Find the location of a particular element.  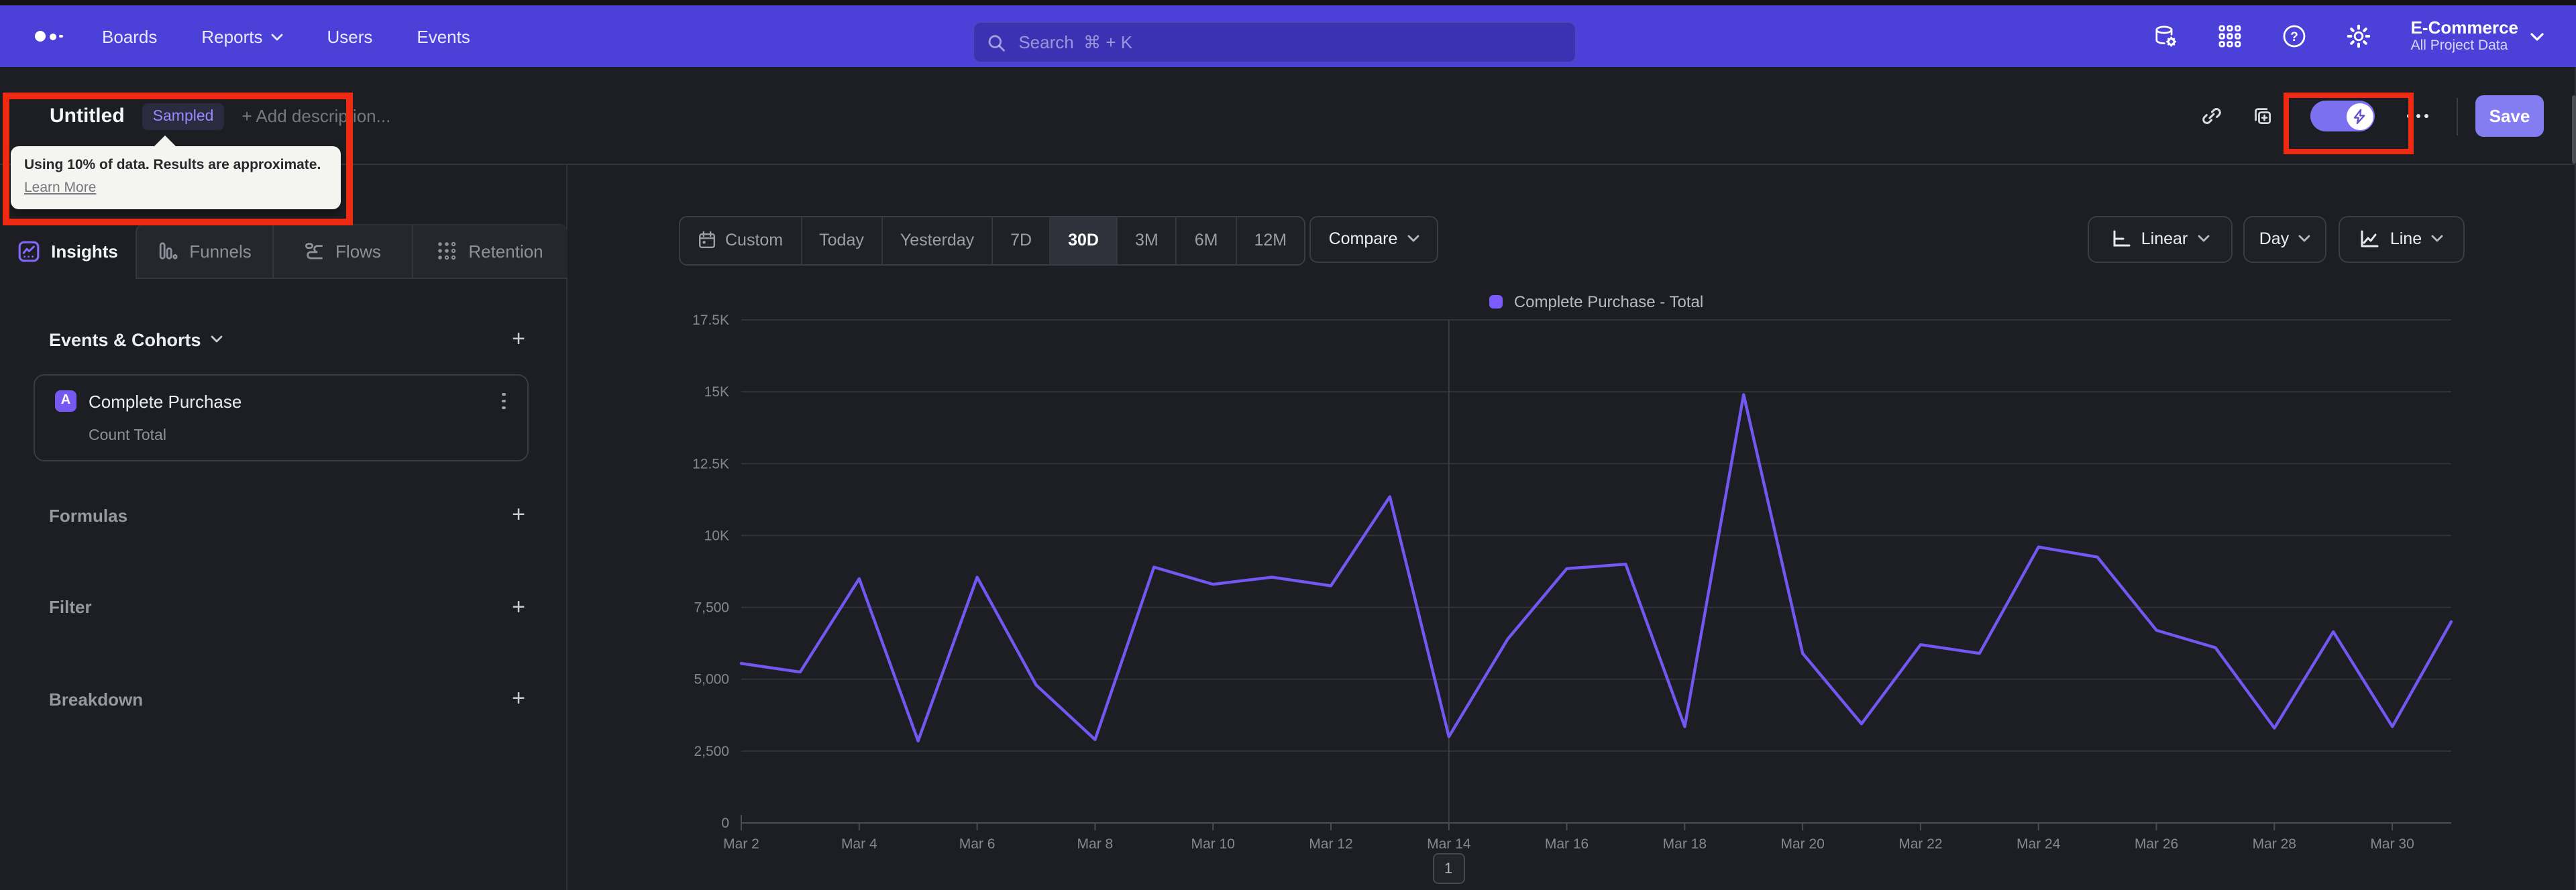

search-icon is located at coordinates (996, 42).